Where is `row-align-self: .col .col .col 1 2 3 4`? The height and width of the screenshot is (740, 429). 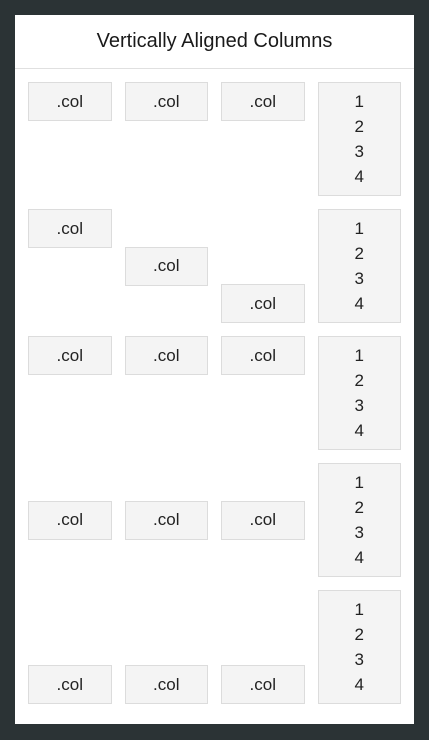
row-align-self: .col .col .col 1 2 3 4 is located at coordinates (214, 266).